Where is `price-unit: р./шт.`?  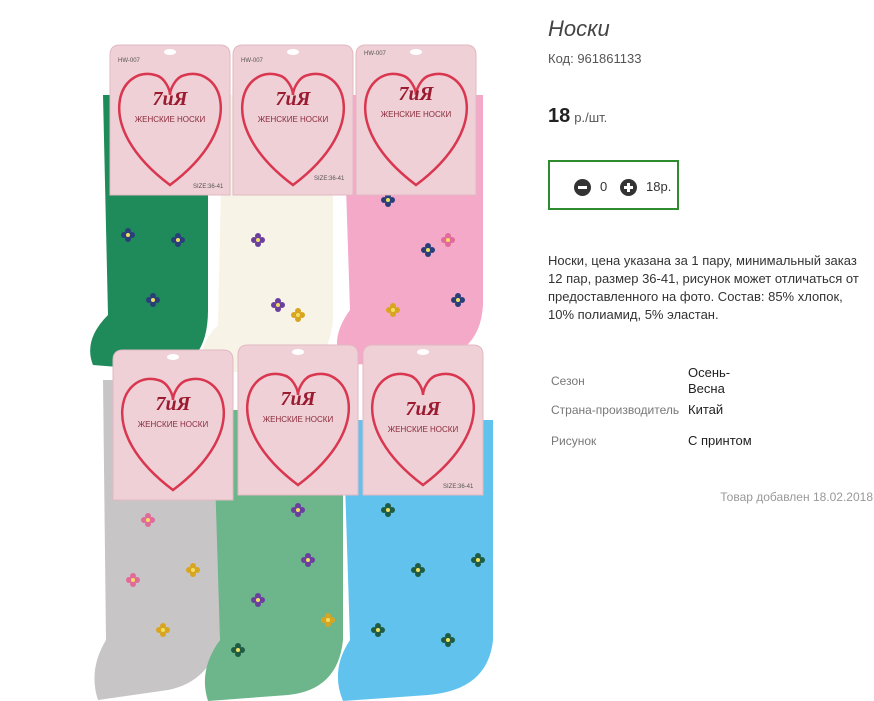
price-unit: р./шт. is located at coordinates (591, 117).